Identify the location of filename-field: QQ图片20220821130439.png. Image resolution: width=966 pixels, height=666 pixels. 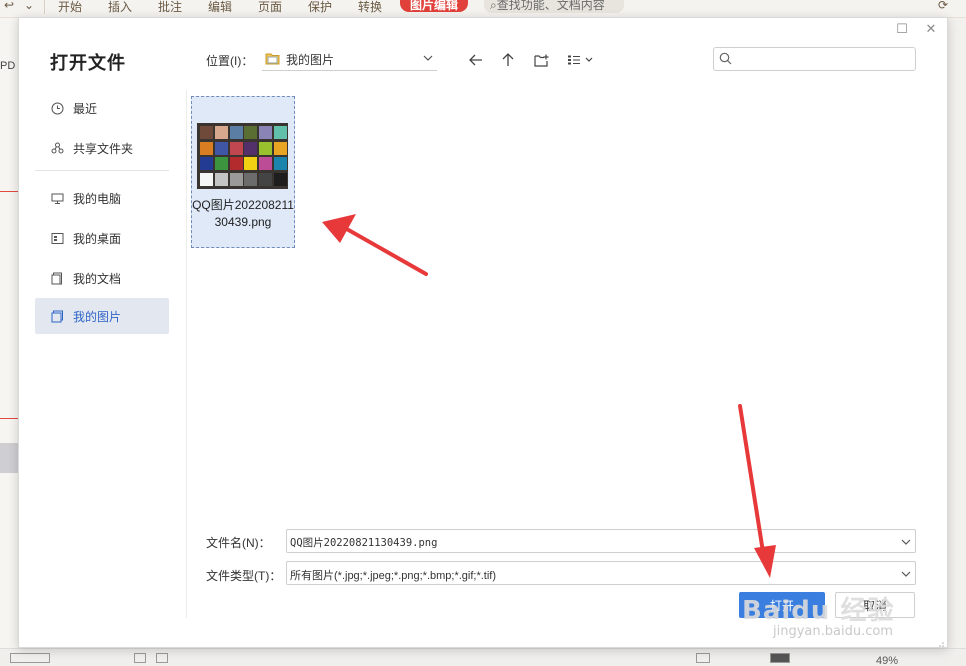
(601, 541).